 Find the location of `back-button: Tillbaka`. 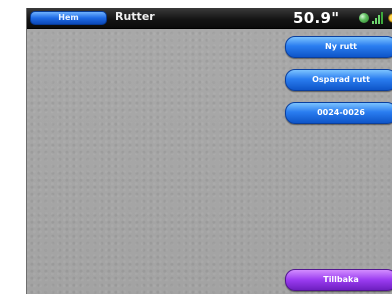

back-button: Tillbaka is located at coordinates (338, 280).